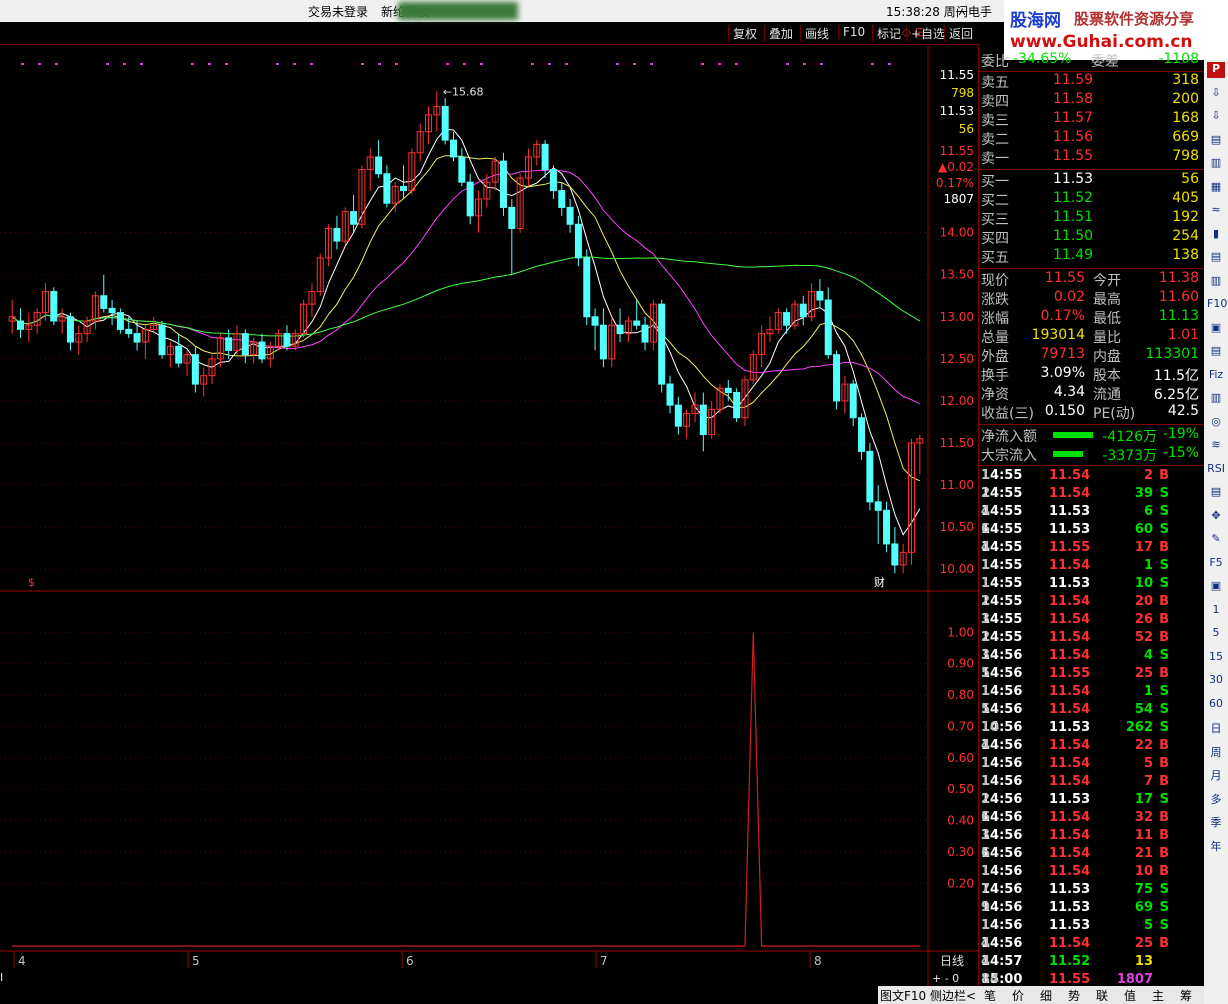  I want to click on f10-tab: 图文F10, so click(903, 995).